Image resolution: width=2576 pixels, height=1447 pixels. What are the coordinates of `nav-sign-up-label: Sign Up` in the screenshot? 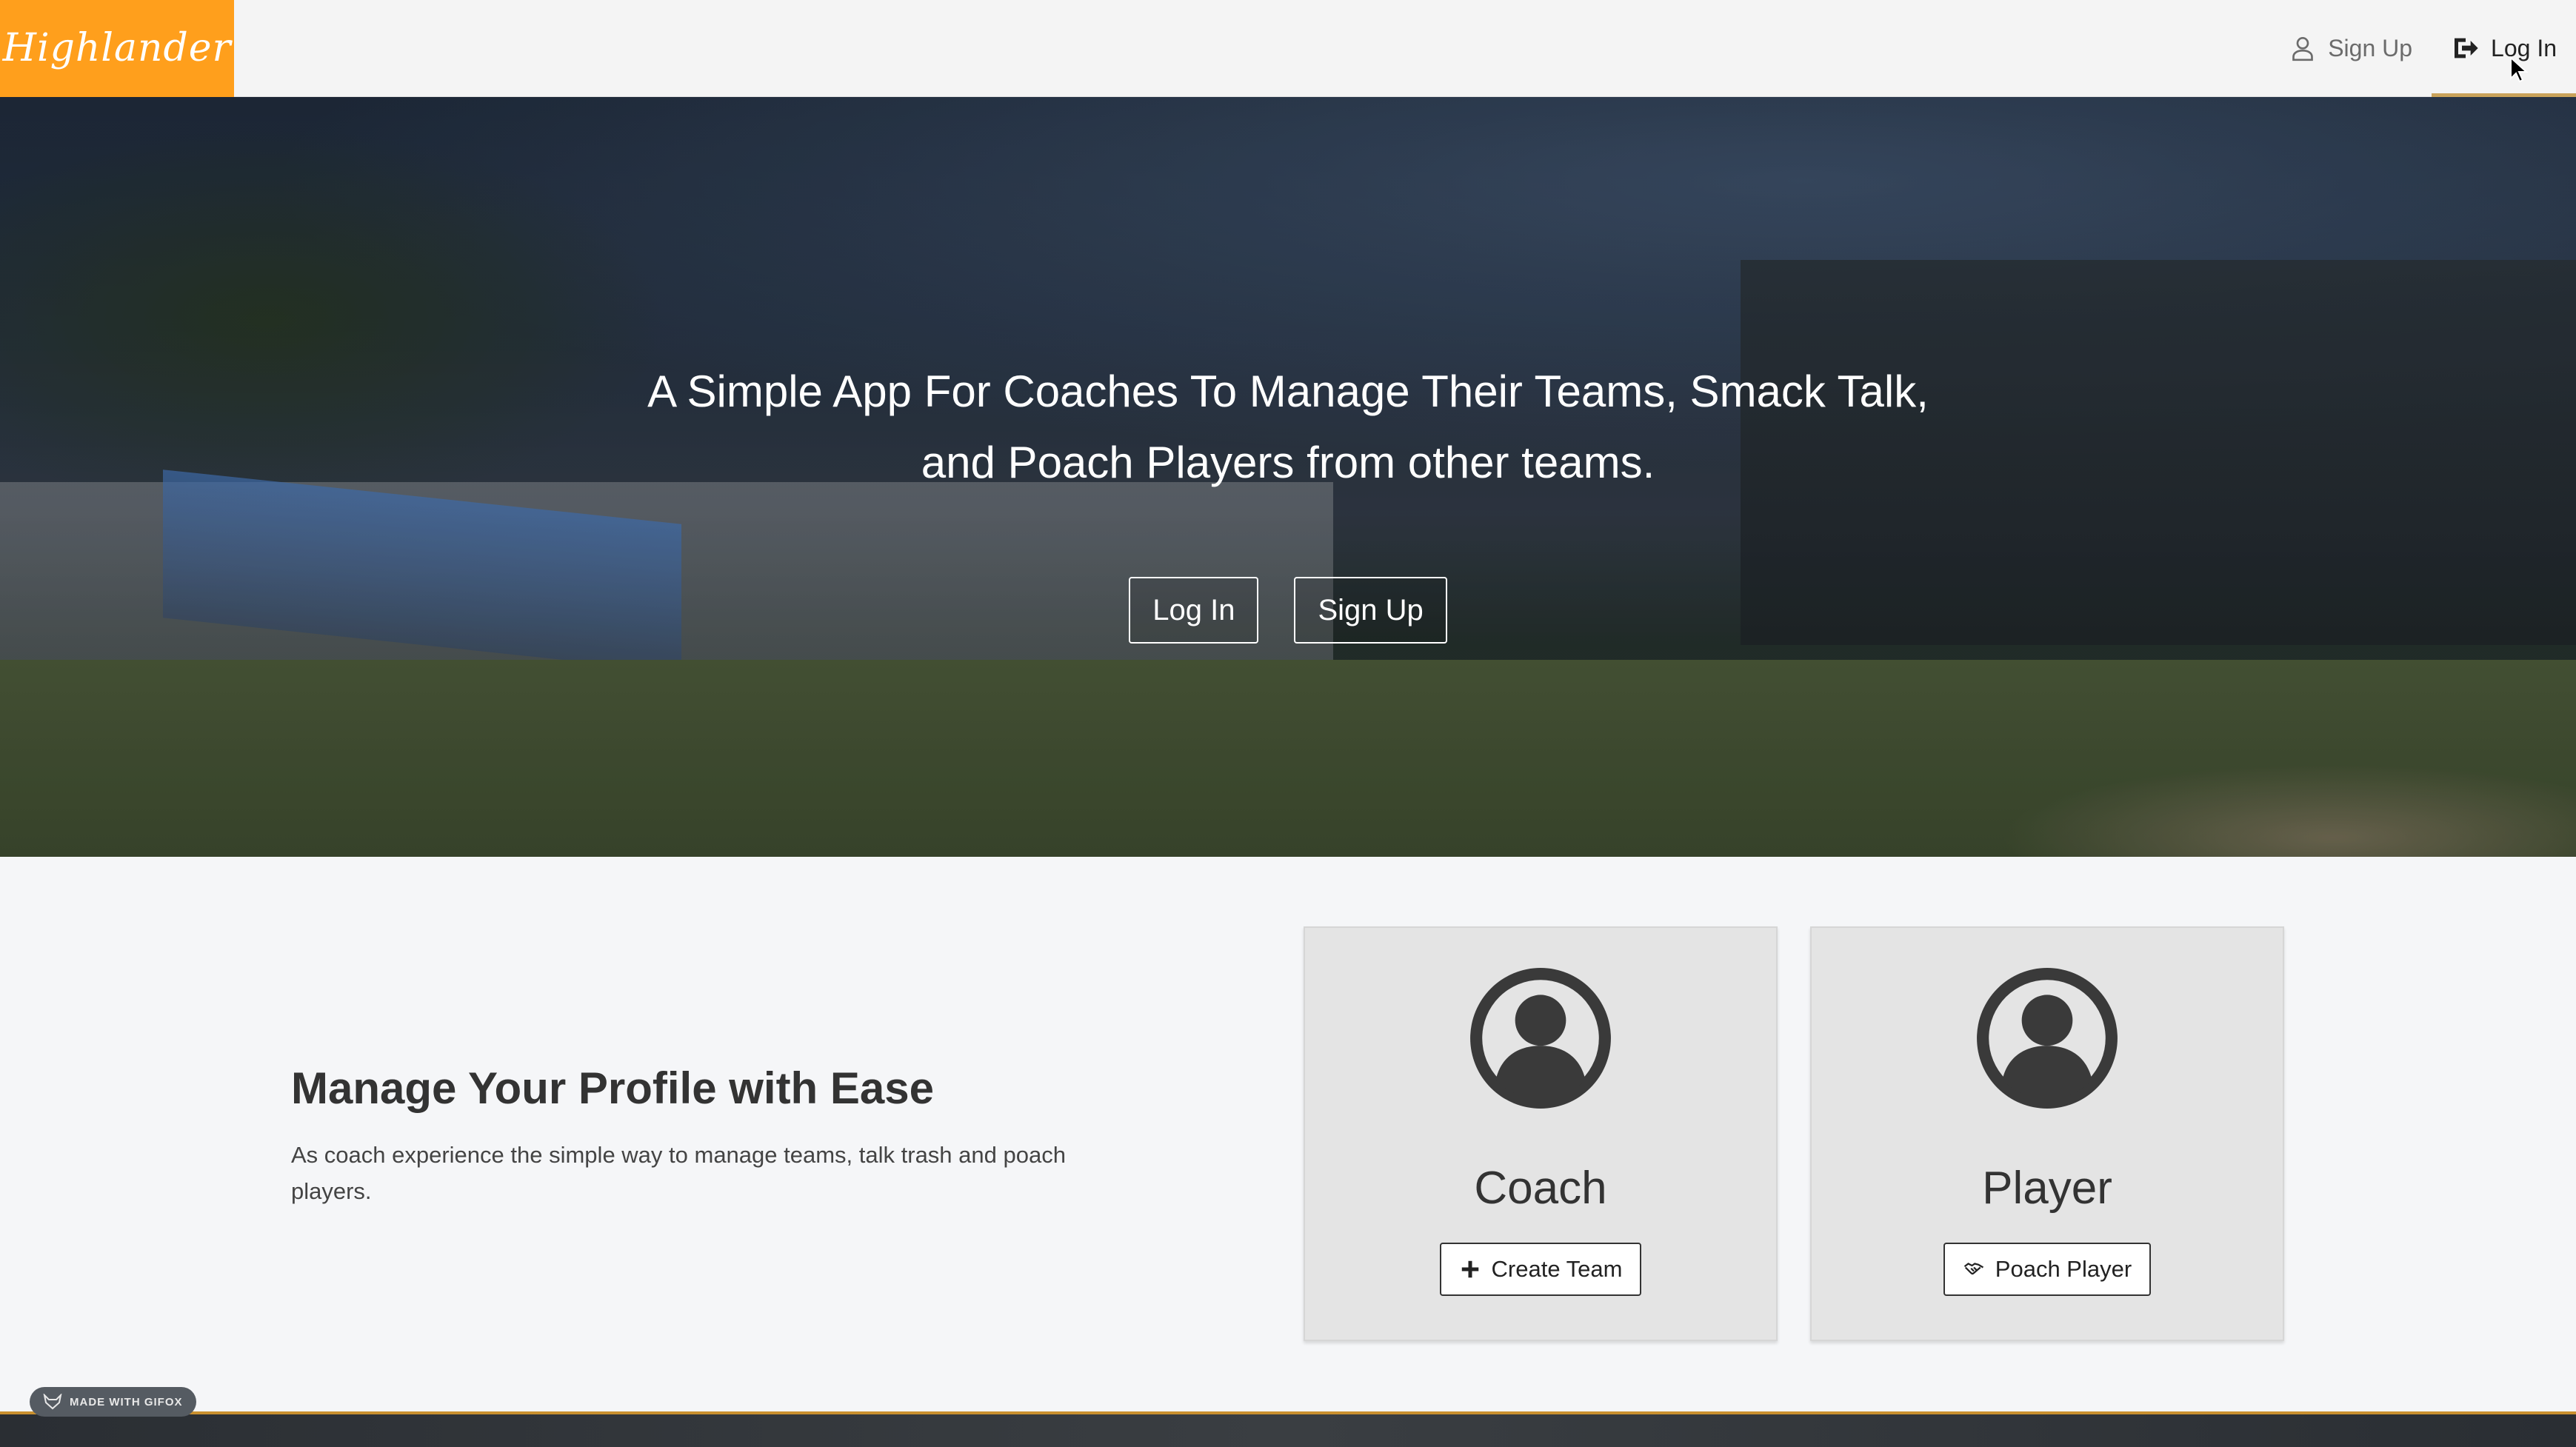 It's located at (2370, 47).